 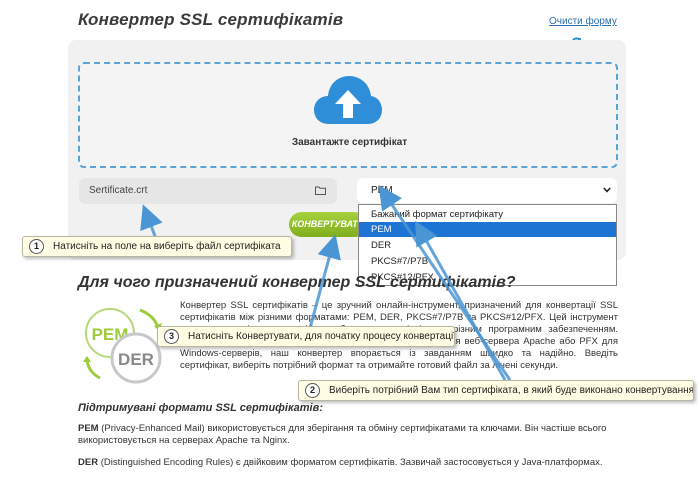 What do you see at coordinates (487, 214) in the screenshot?
I see `format-option: Бажаний формат сертифікату` at bounding box center [487, 214].